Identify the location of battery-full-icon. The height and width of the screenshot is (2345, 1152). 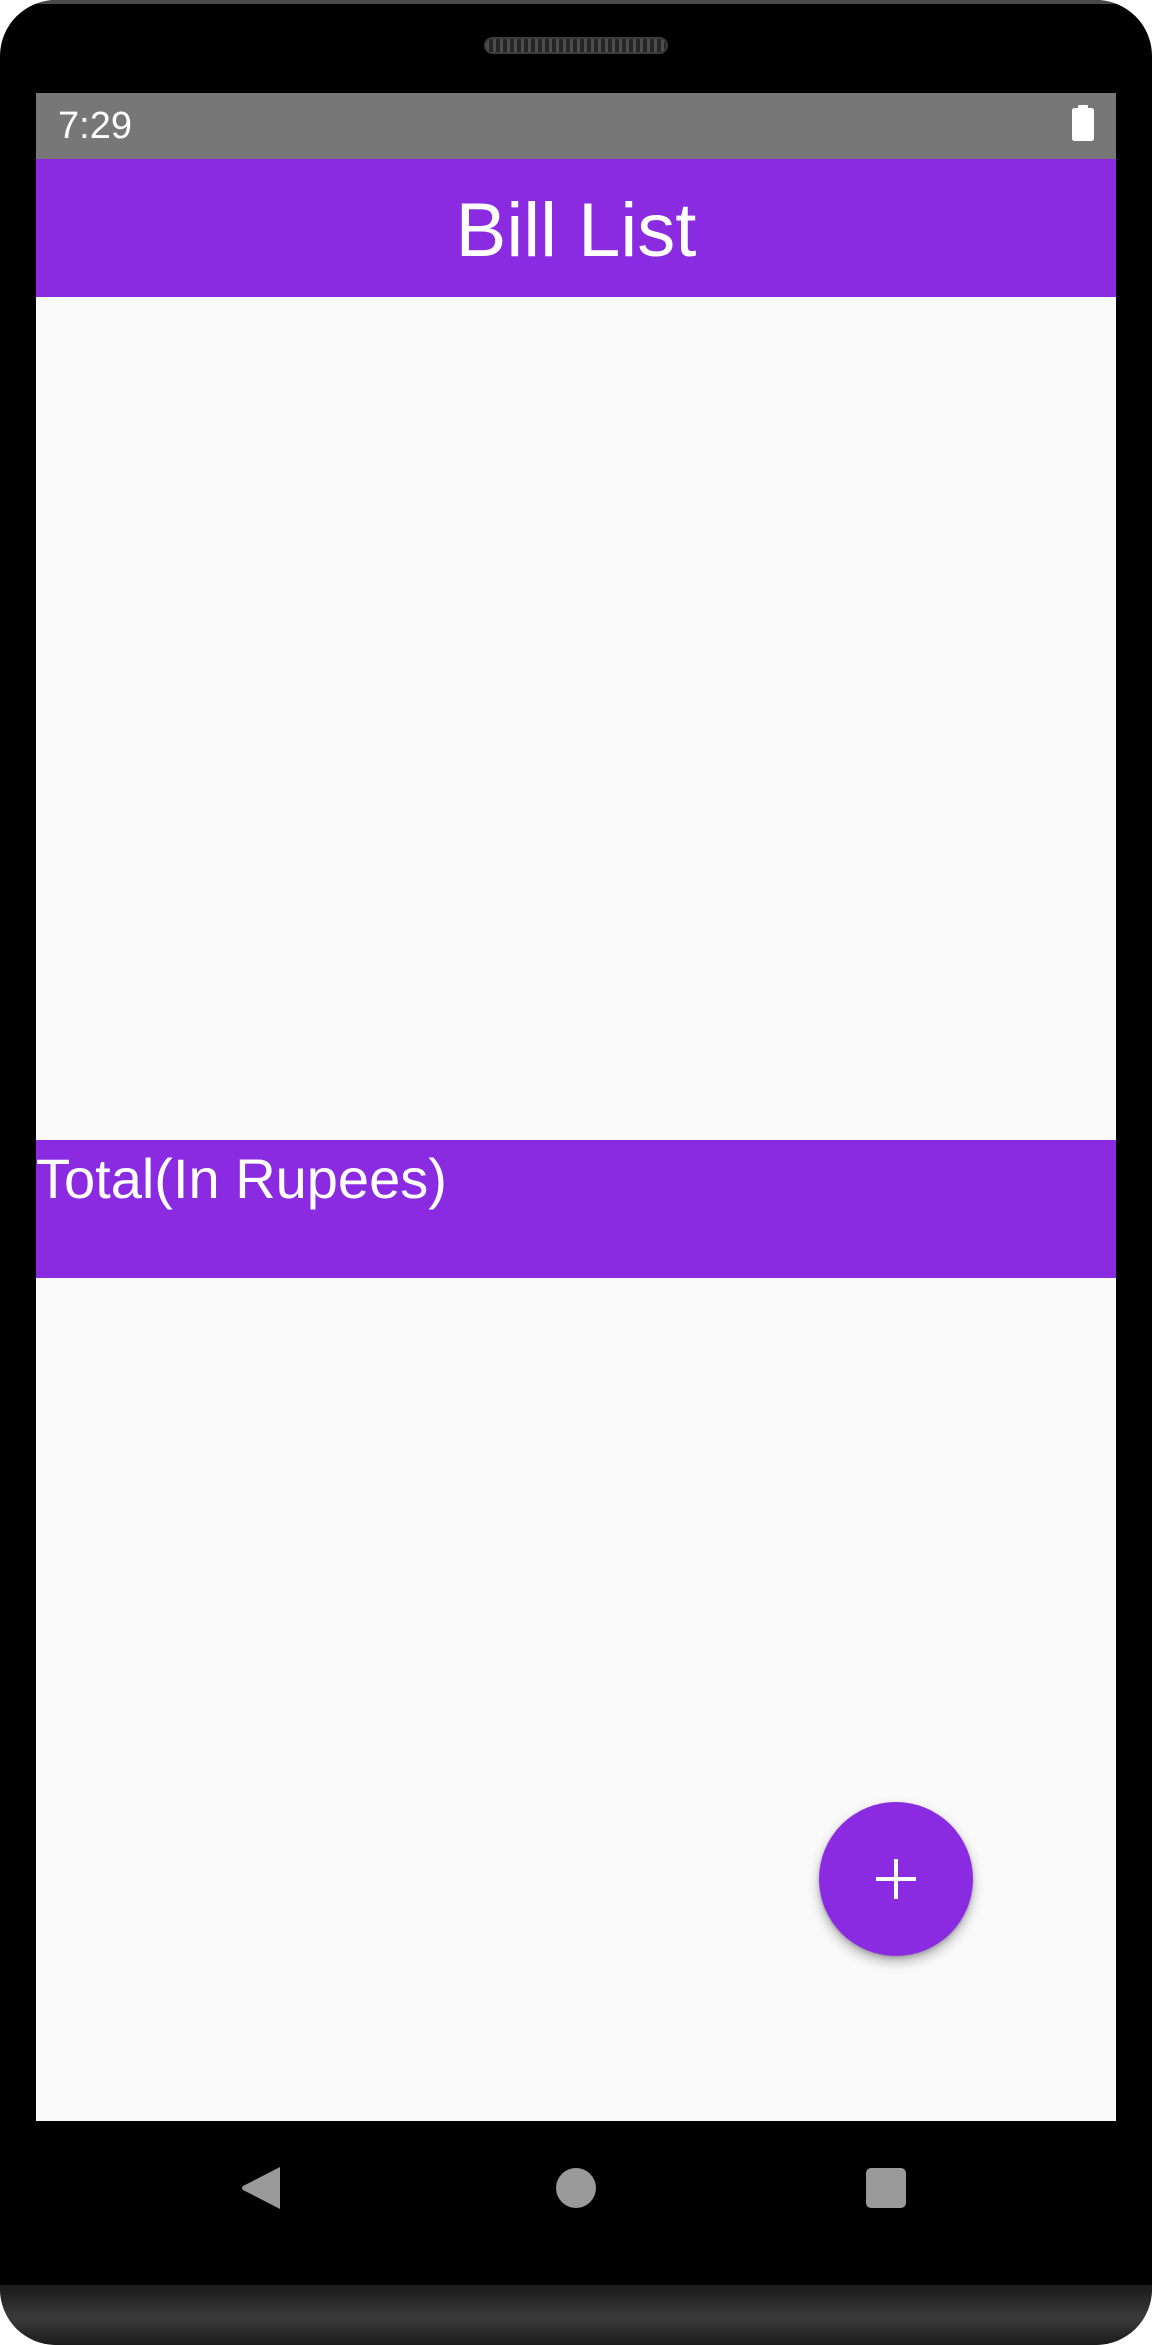
(1083, 123).